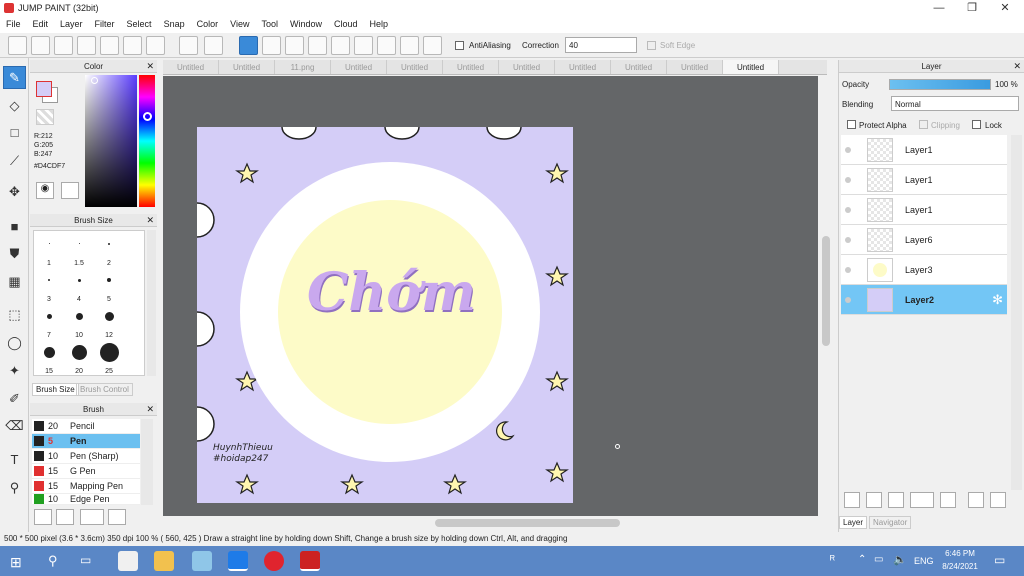 The width and height of the screenshot is (1024, 576). Describe the element at coordinates (601, 45) in the screenshot. I see `correction-select: 40` at that location.